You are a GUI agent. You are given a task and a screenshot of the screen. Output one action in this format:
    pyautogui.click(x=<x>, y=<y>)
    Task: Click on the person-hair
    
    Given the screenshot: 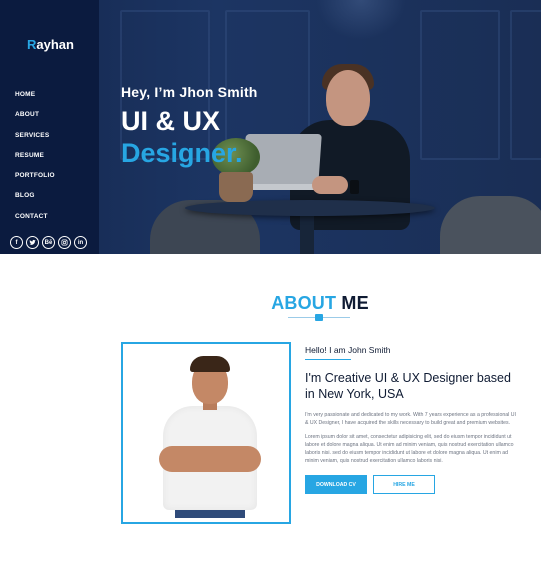 What is the action you would take?
    pyautogui.click(x=210, y=364)
    